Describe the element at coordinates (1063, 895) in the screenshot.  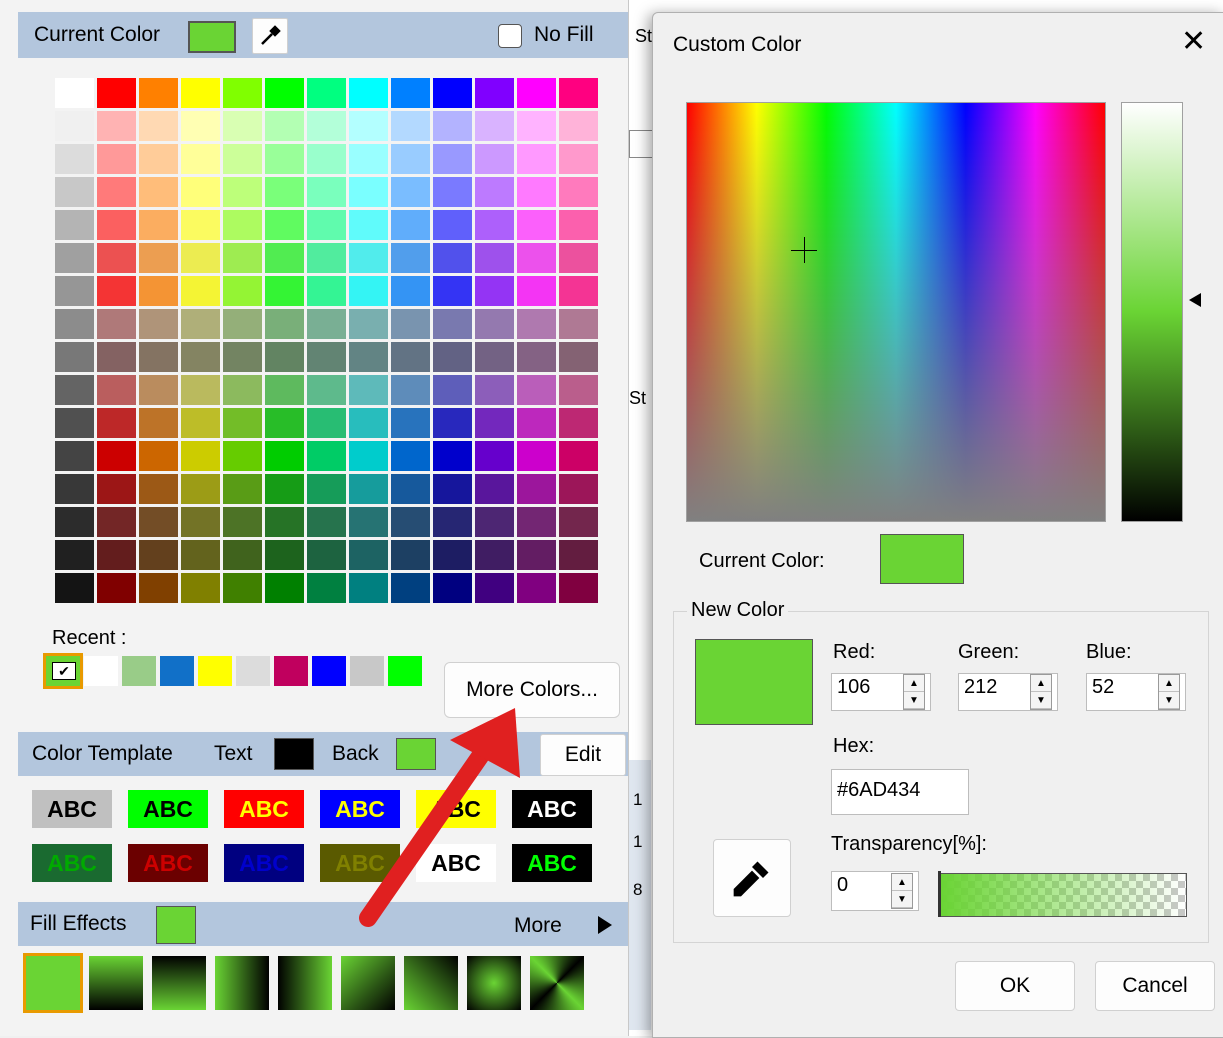
I see `transparency-slider` at that location.